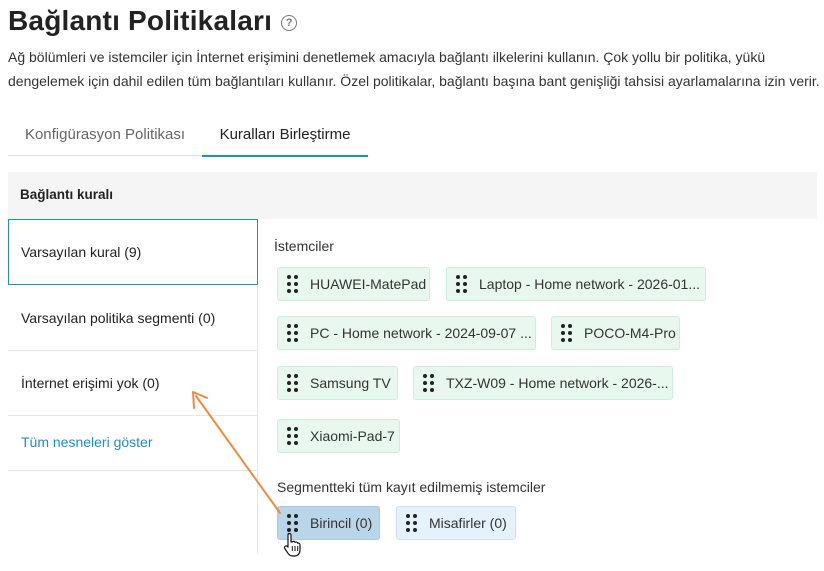 The image size is (824, 571). What do you see at coordinates (350, 383) in the screenshot?
I see `client-chip-label: Samsung TV` at bounding box center [350, 383].